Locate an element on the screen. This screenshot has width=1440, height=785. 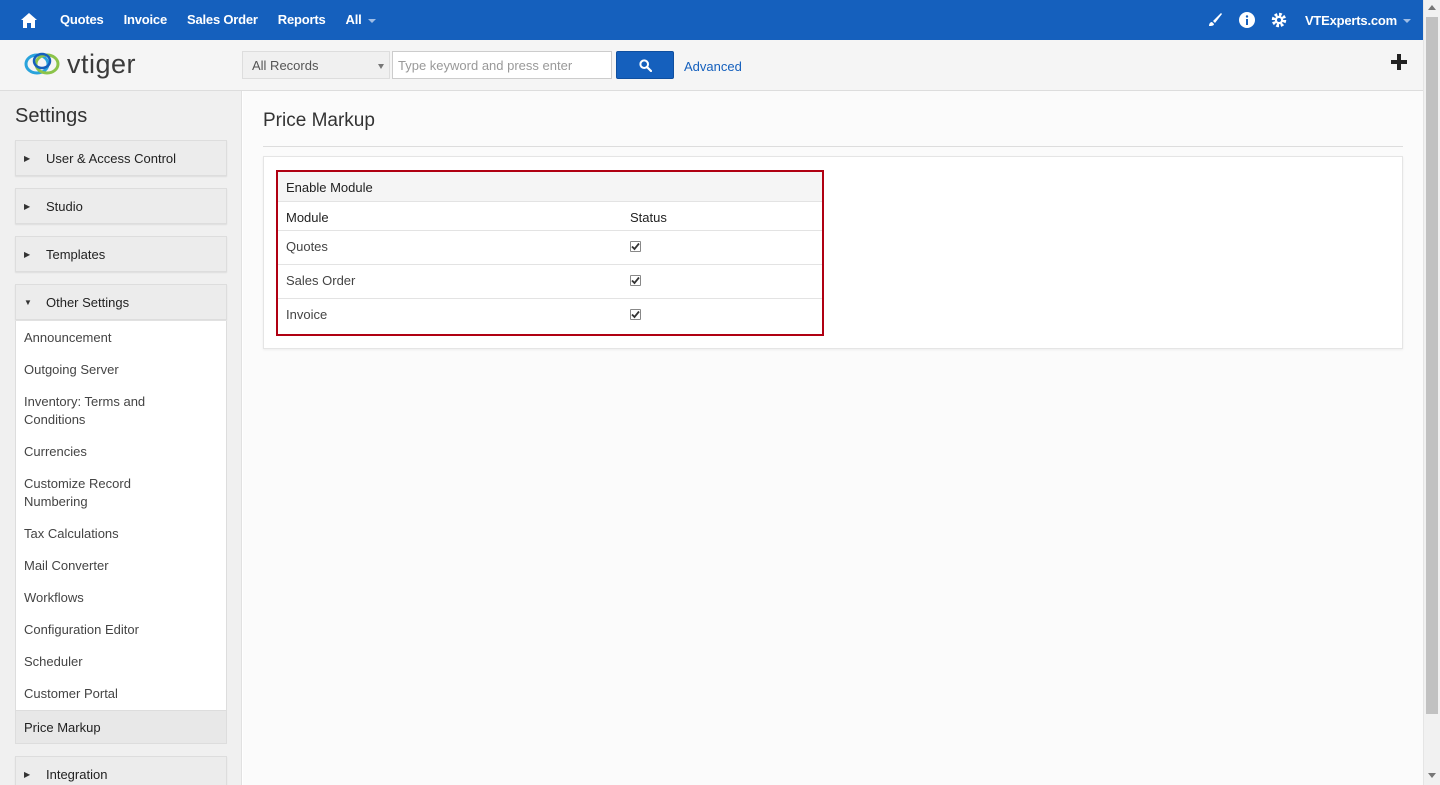
group-label: Studio is located at coordinates (64, 206).